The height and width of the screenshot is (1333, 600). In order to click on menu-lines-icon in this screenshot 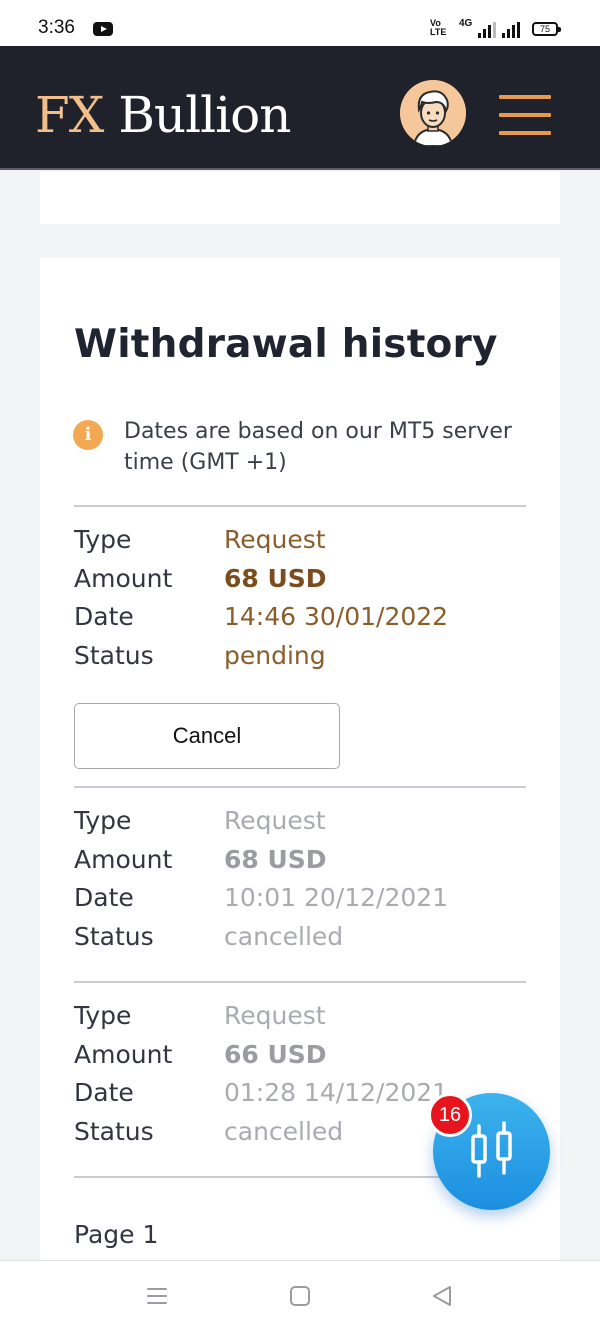, I will do `click(157, 1296)`.